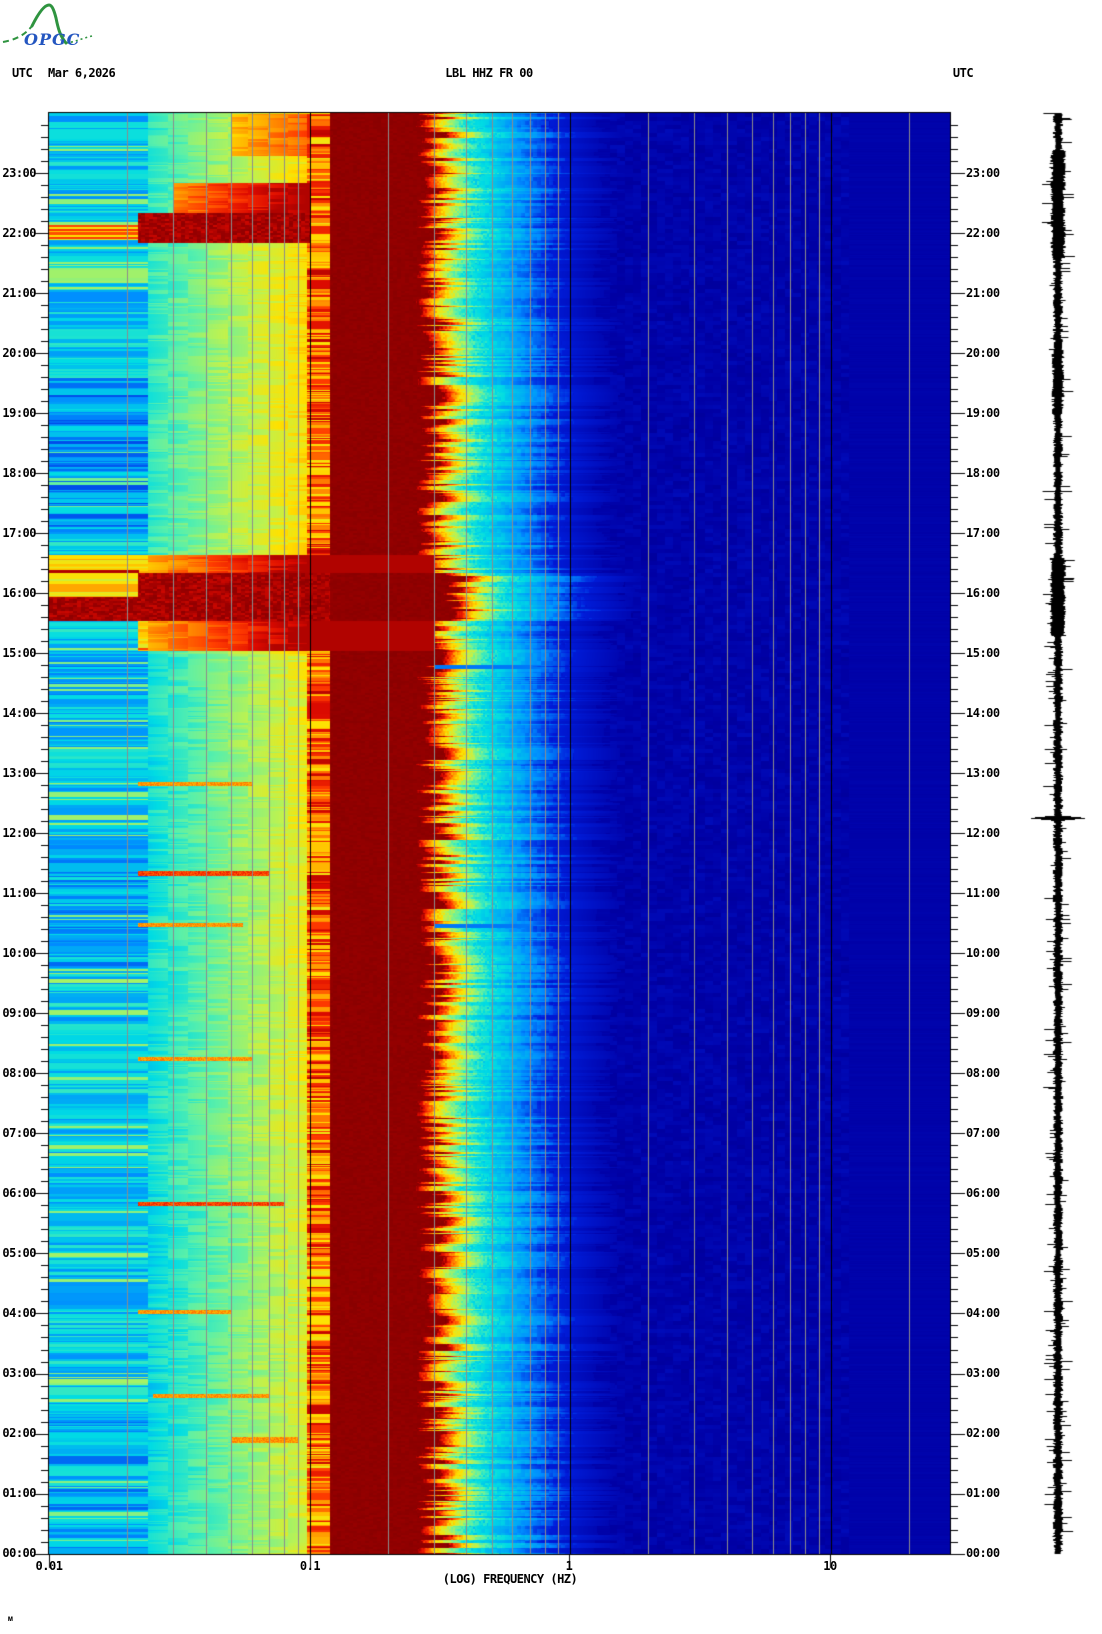  What do you see at coordinates (983, 1253) in the screenshot?
I see `time-tick-label-right: 05:00` at bounding box center [983, 1253].